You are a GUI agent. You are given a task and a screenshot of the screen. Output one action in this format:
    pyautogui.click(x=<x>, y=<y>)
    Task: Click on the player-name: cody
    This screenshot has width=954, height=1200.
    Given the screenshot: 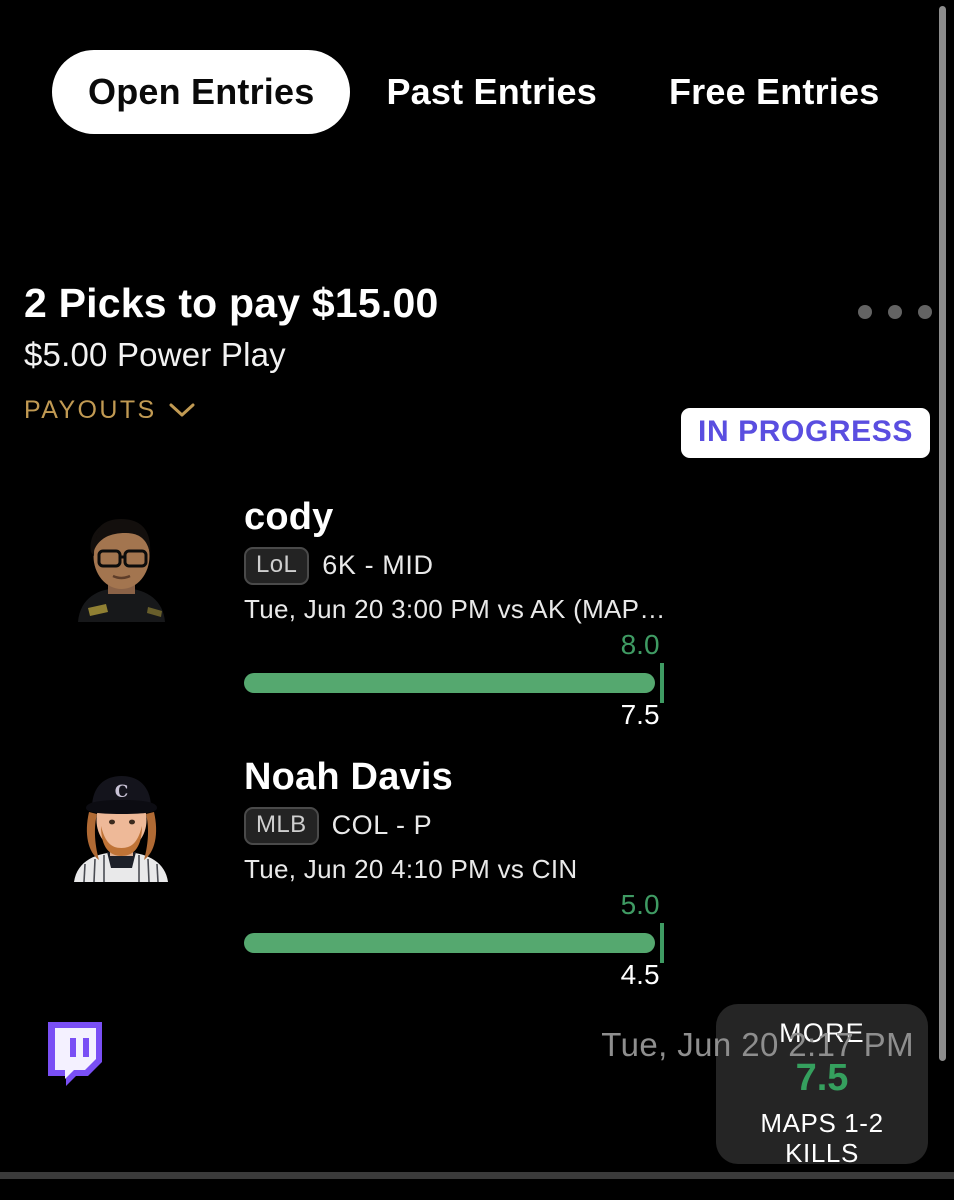 What is the action you would take?
    pyautogui.click(x=289, y=517)
    